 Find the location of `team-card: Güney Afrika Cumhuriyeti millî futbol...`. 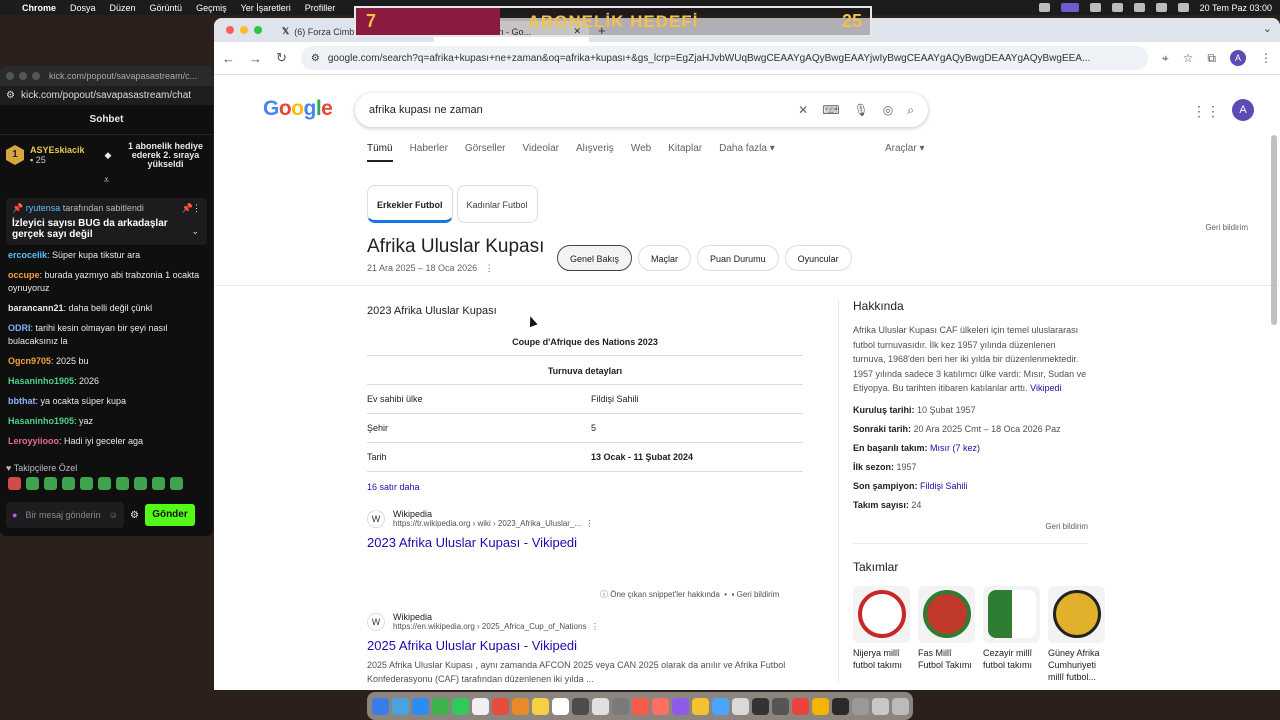

team-card: Güney Afrika Cumhuriyeti millî futbol... is located at coordinates (1076, 634).